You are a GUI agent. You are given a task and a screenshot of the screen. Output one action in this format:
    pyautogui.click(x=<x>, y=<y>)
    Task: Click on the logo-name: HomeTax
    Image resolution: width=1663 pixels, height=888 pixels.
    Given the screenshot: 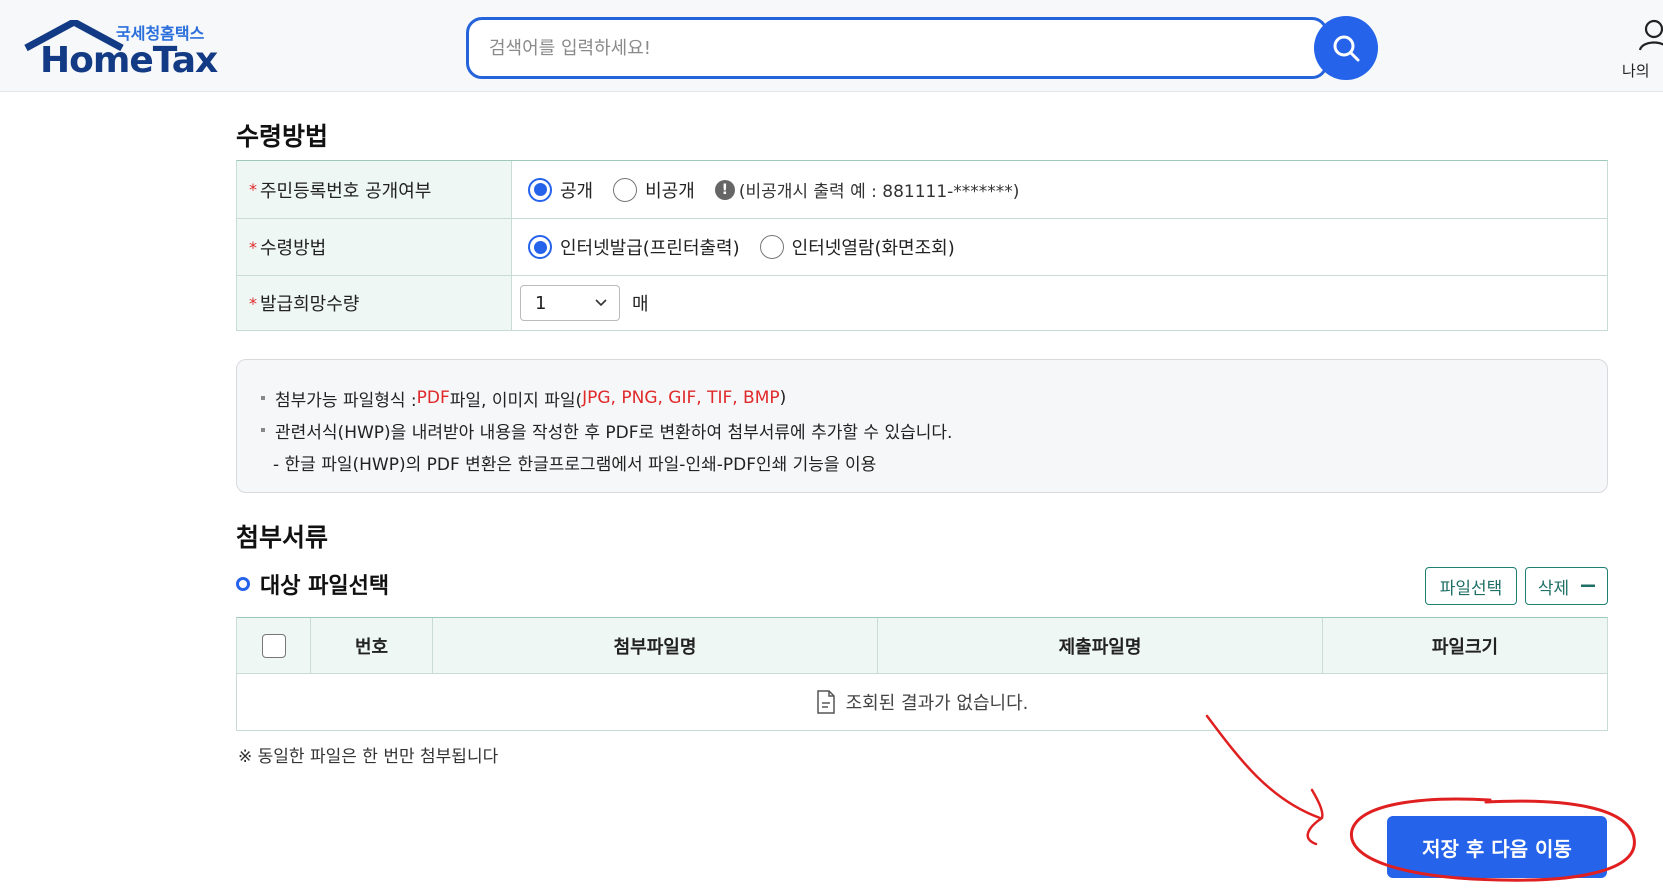 What is the action you would take?
    pyautogui.click(x=129, y=60)
    